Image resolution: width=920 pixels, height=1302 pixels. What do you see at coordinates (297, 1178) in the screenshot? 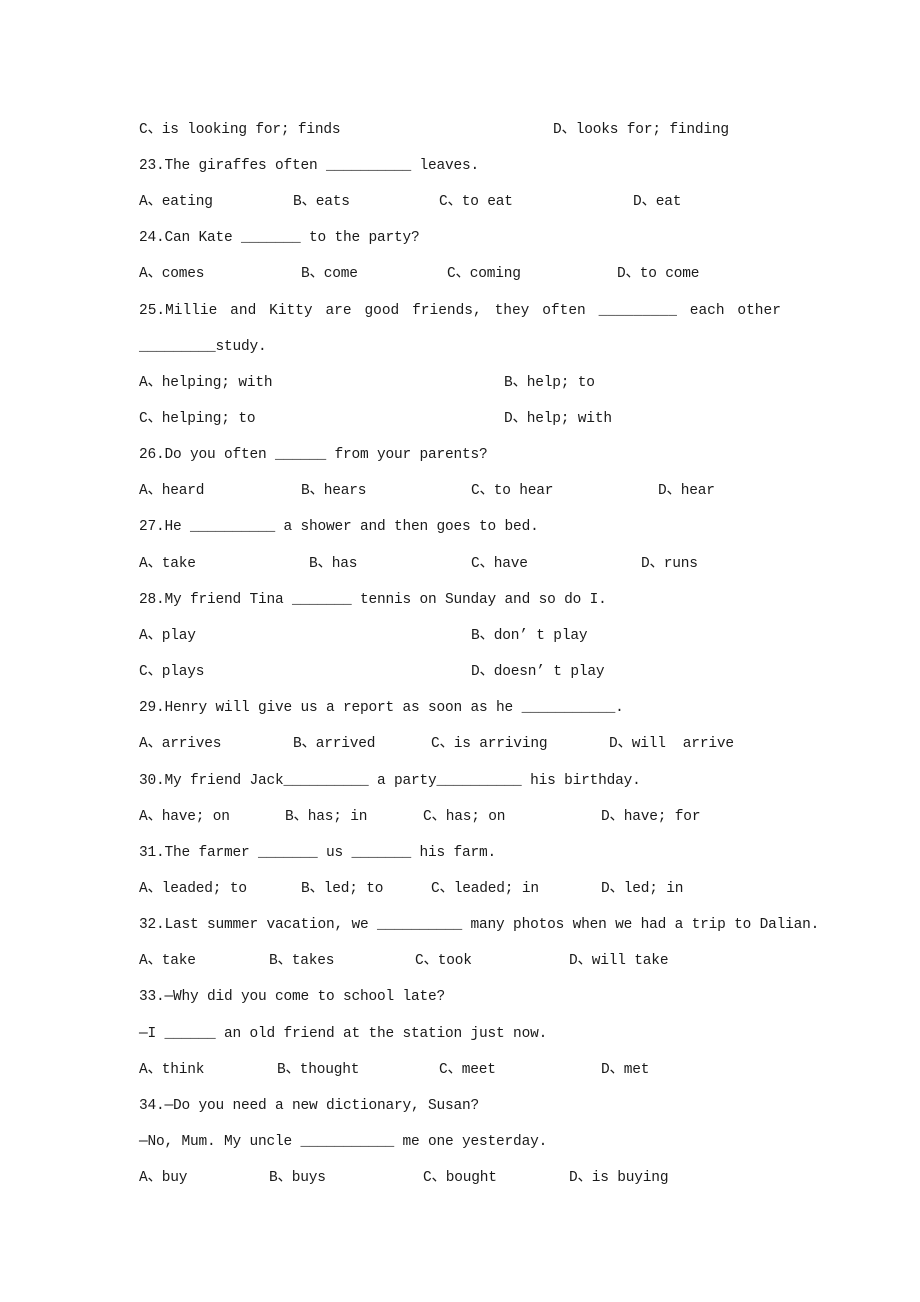
I see `option-b: B、buys` at bounding box center [297, 1178].